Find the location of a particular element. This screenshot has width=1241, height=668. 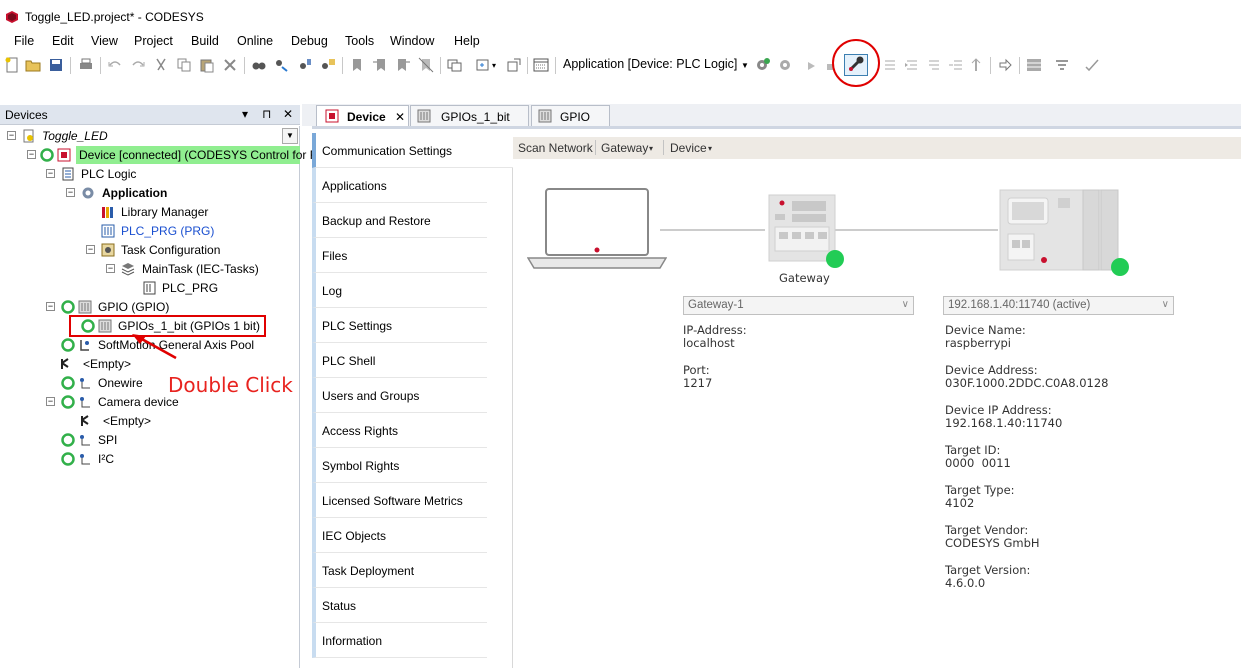

breakpoints-icon is located at coordinates (1034, 65).